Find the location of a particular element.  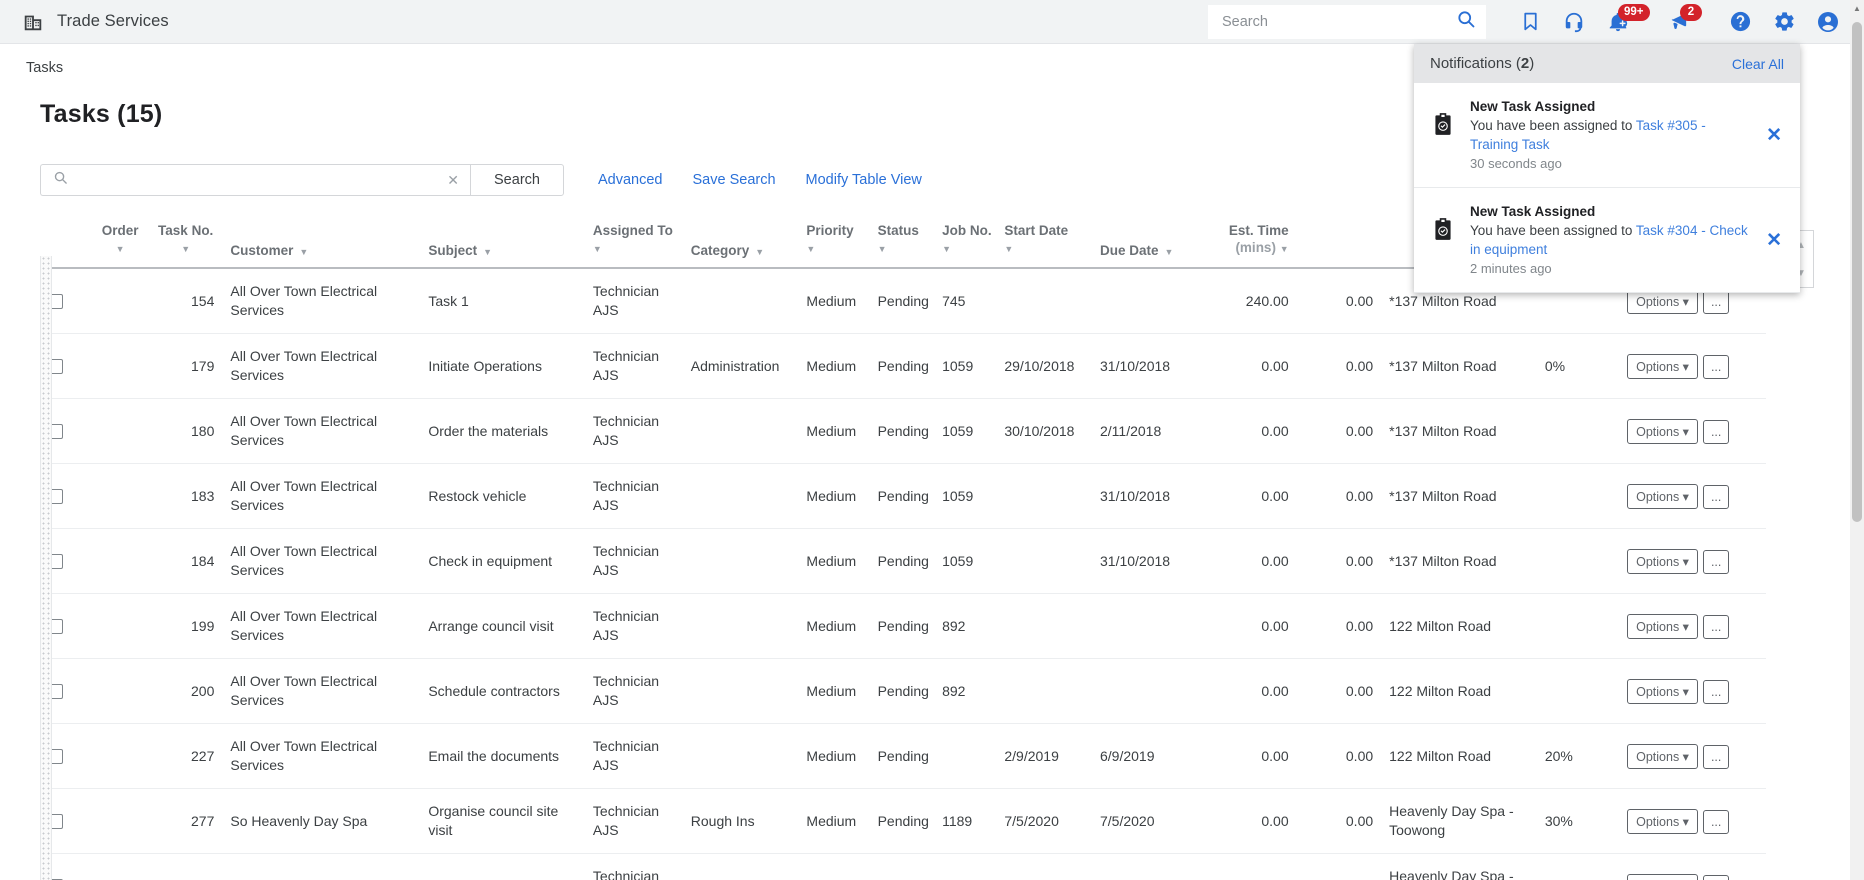

cell-category: Rough Ins is located at coordinates (740, 821).